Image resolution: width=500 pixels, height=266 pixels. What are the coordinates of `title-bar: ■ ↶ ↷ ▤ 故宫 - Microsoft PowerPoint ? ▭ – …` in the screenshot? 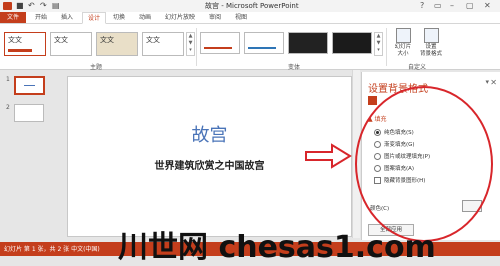 It's located at (250, 6).